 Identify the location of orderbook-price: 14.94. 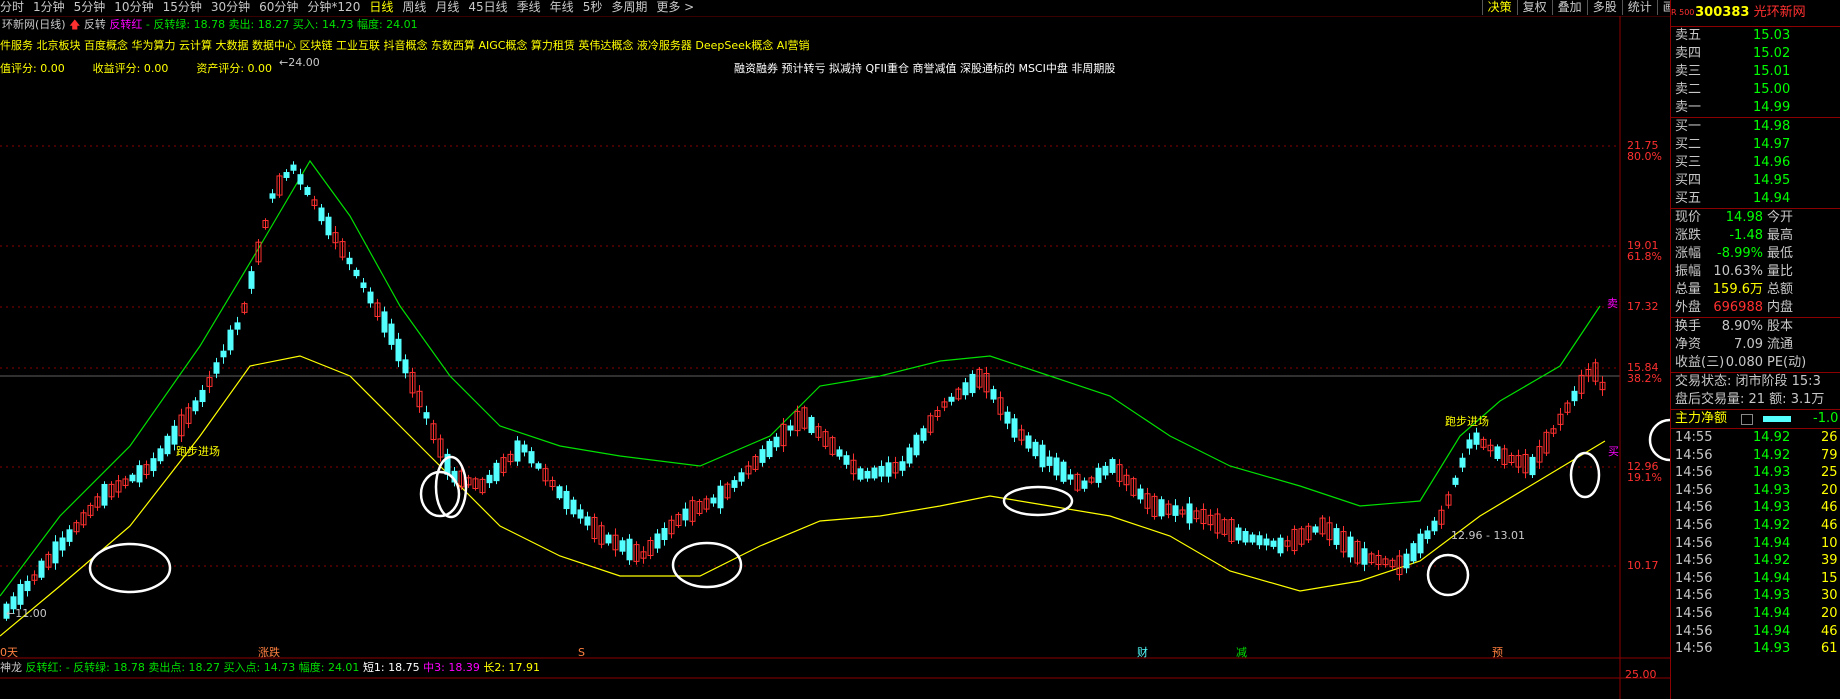
(1772, 198).